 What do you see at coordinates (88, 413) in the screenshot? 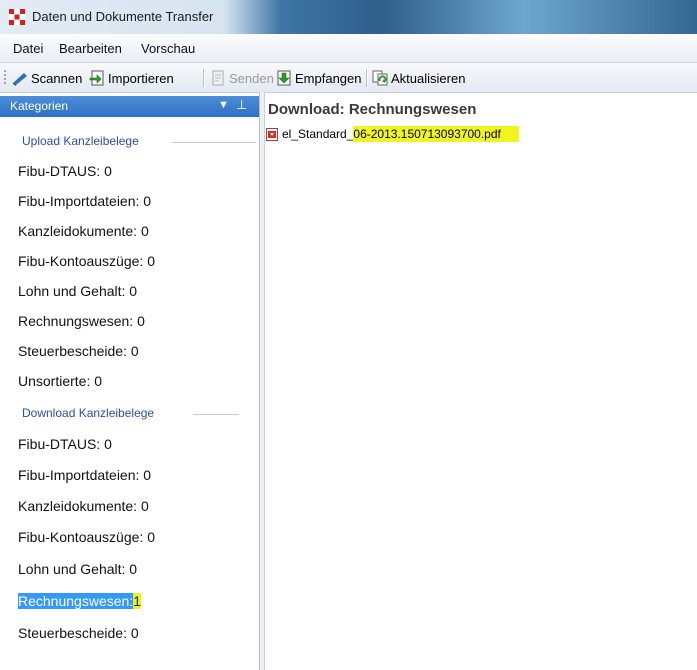
I see `group-download-header: Download Kanzleibelege` at bounding box center [88, 413].